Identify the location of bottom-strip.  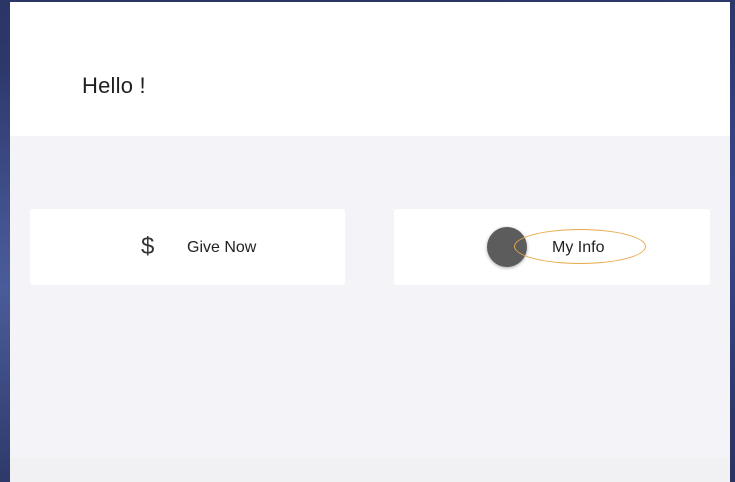
(370, 470).